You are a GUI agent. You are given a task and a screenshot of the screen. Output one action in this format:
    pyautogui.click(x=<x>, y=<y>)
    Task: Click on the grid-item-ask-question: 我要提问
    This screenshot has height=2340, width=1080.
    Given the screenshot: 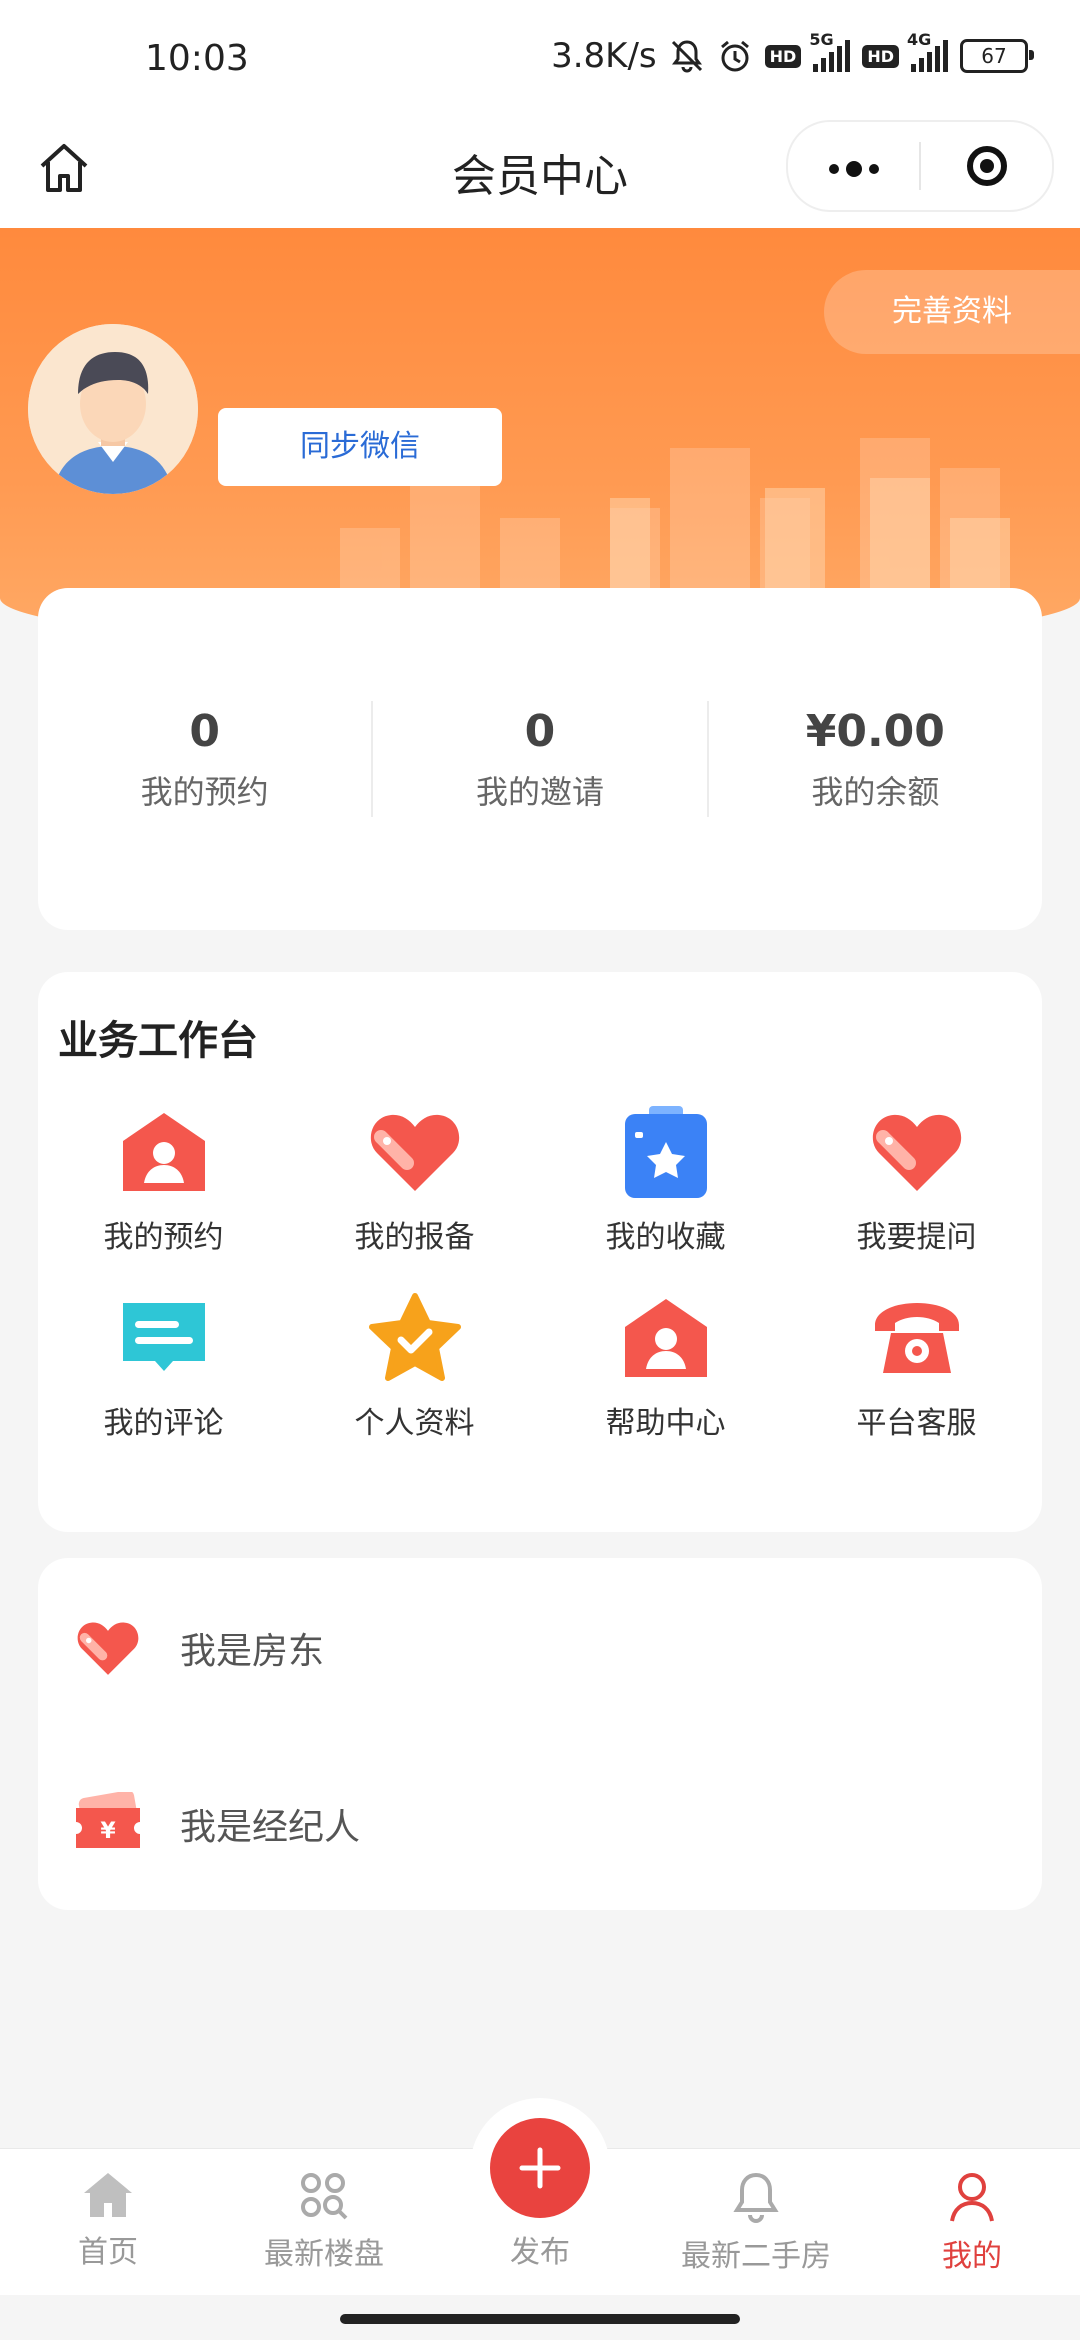 What is the action you would take?
    pyautogui.click(x=916, y=1179)
    